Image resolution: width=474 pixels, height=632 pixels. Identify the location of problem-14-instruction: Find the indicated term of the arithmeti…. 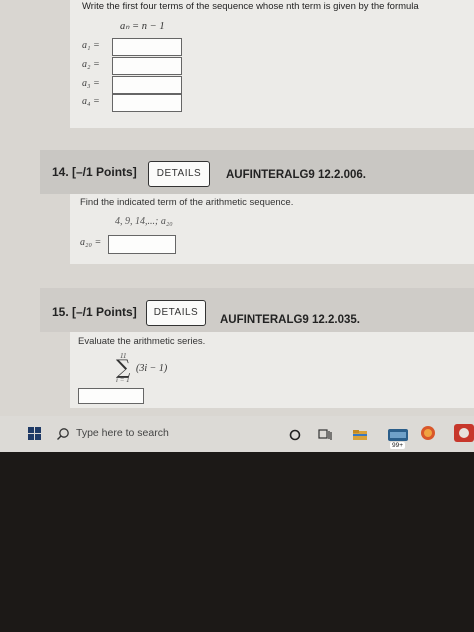
(187, 202).